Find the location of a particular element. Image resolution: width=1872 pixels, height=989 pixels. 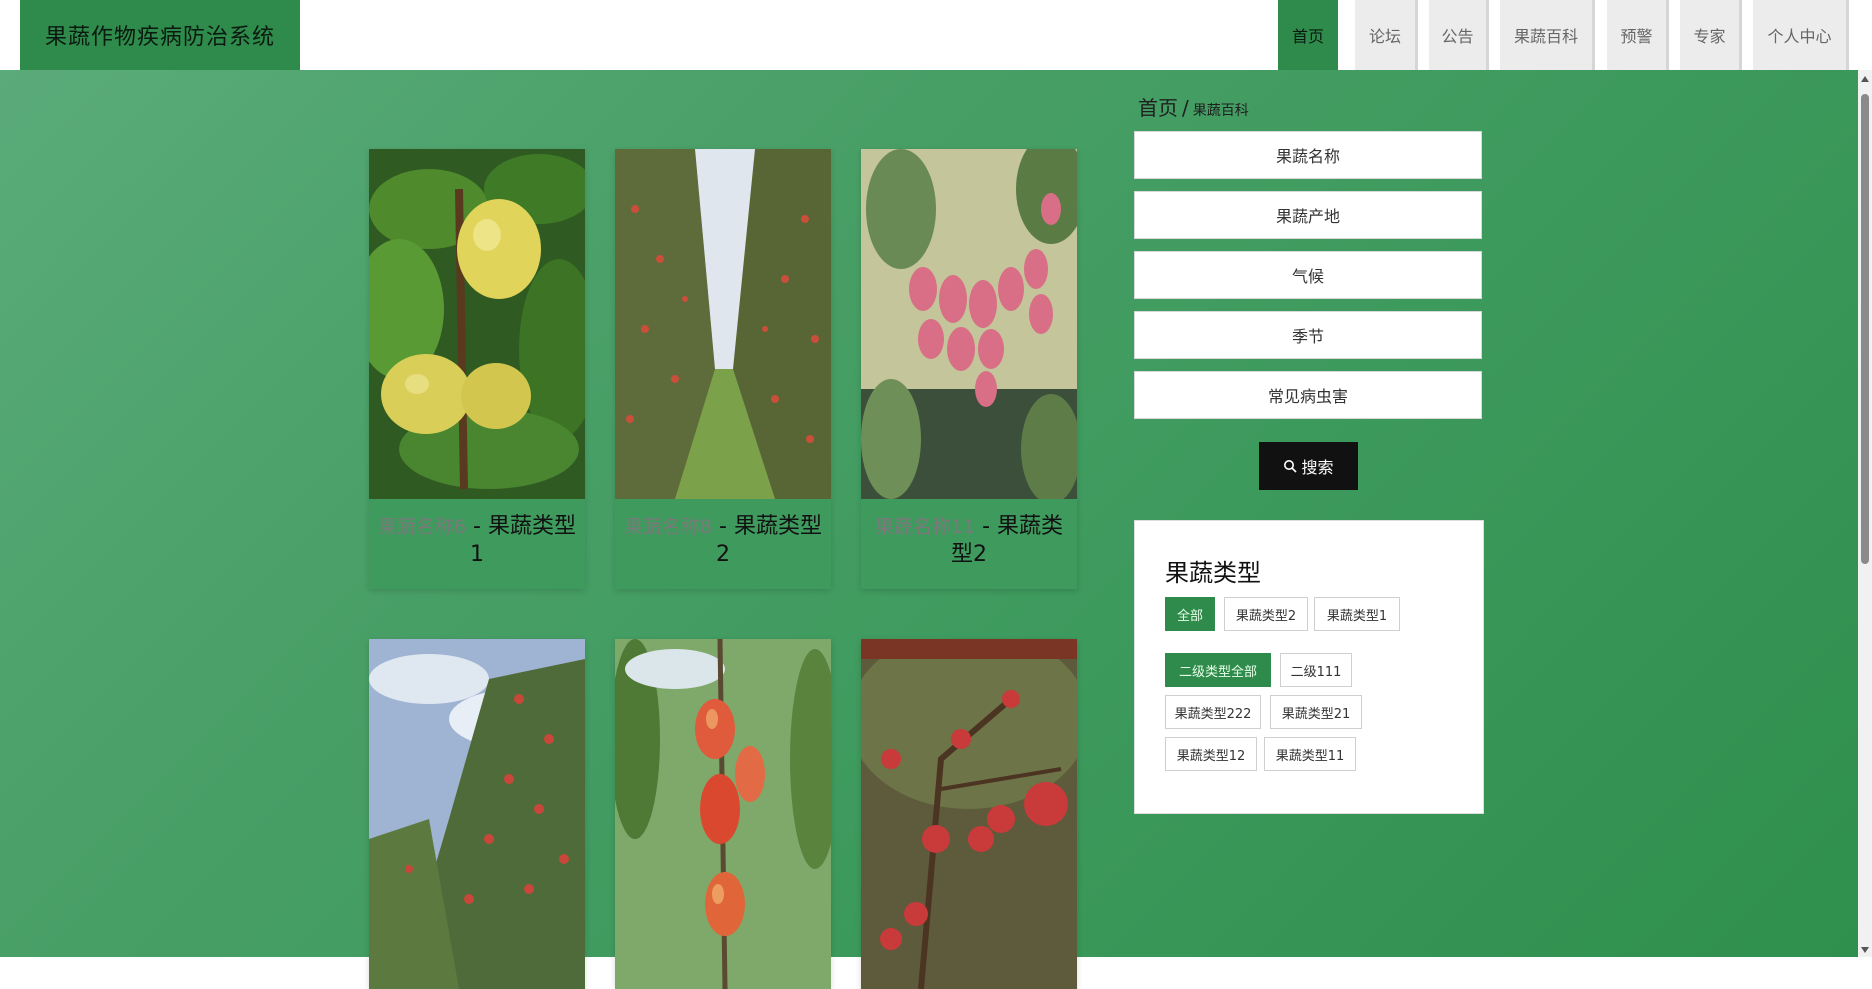

product-caption: 果蔬名称11 - 果蔬类型2 is located at coordinates (969, 544).